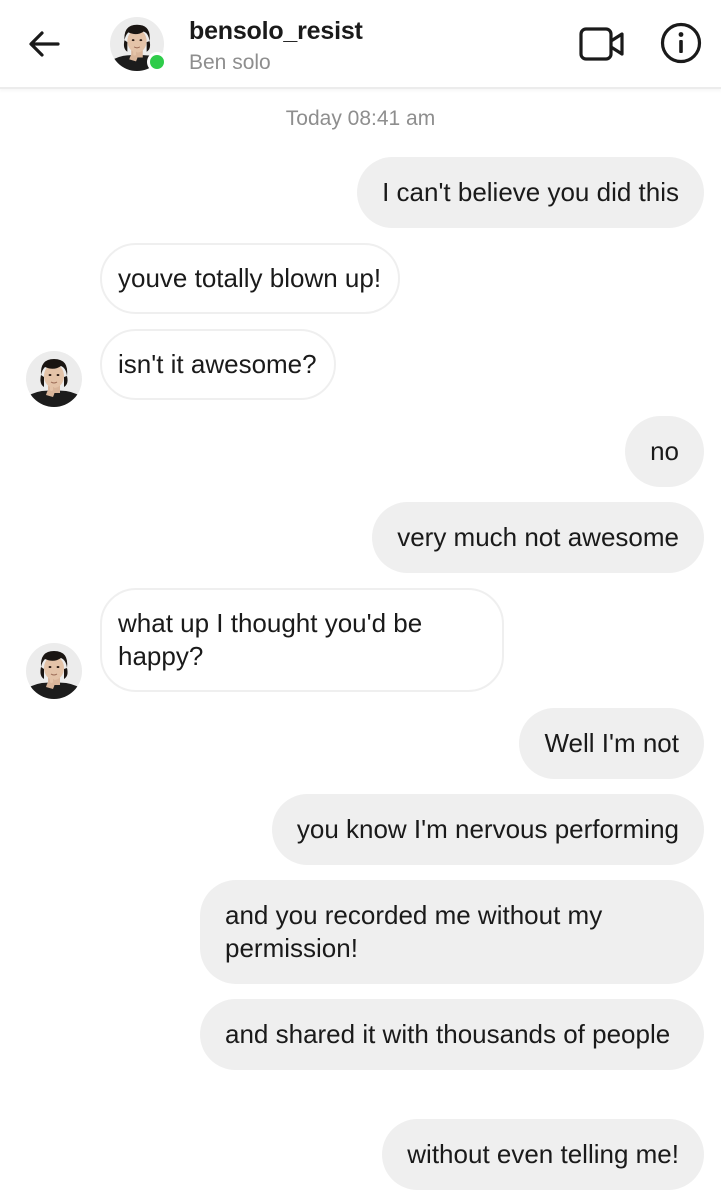 The height and width of the screenshot is (1200, 721). I want to click on message-text: and shared it with thousands of people, so click(448, 1034).